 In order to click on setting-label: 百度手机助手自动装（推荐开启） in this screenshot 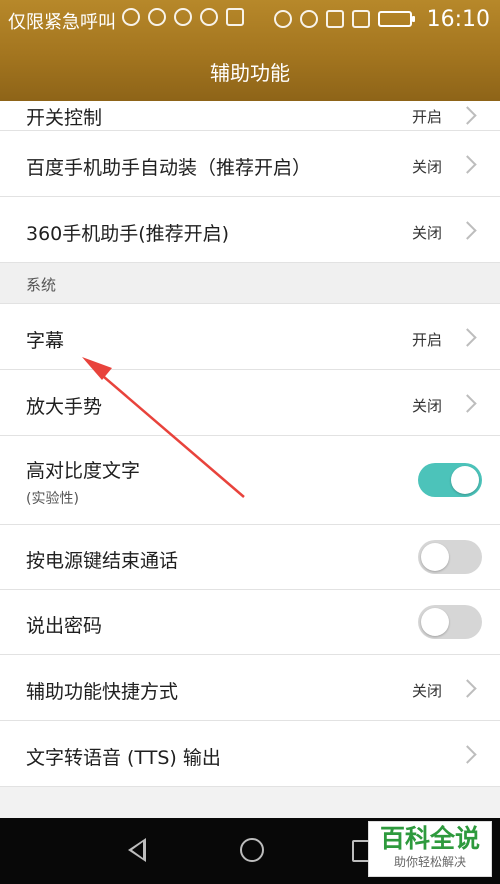, I will do `click(169, 168)`.